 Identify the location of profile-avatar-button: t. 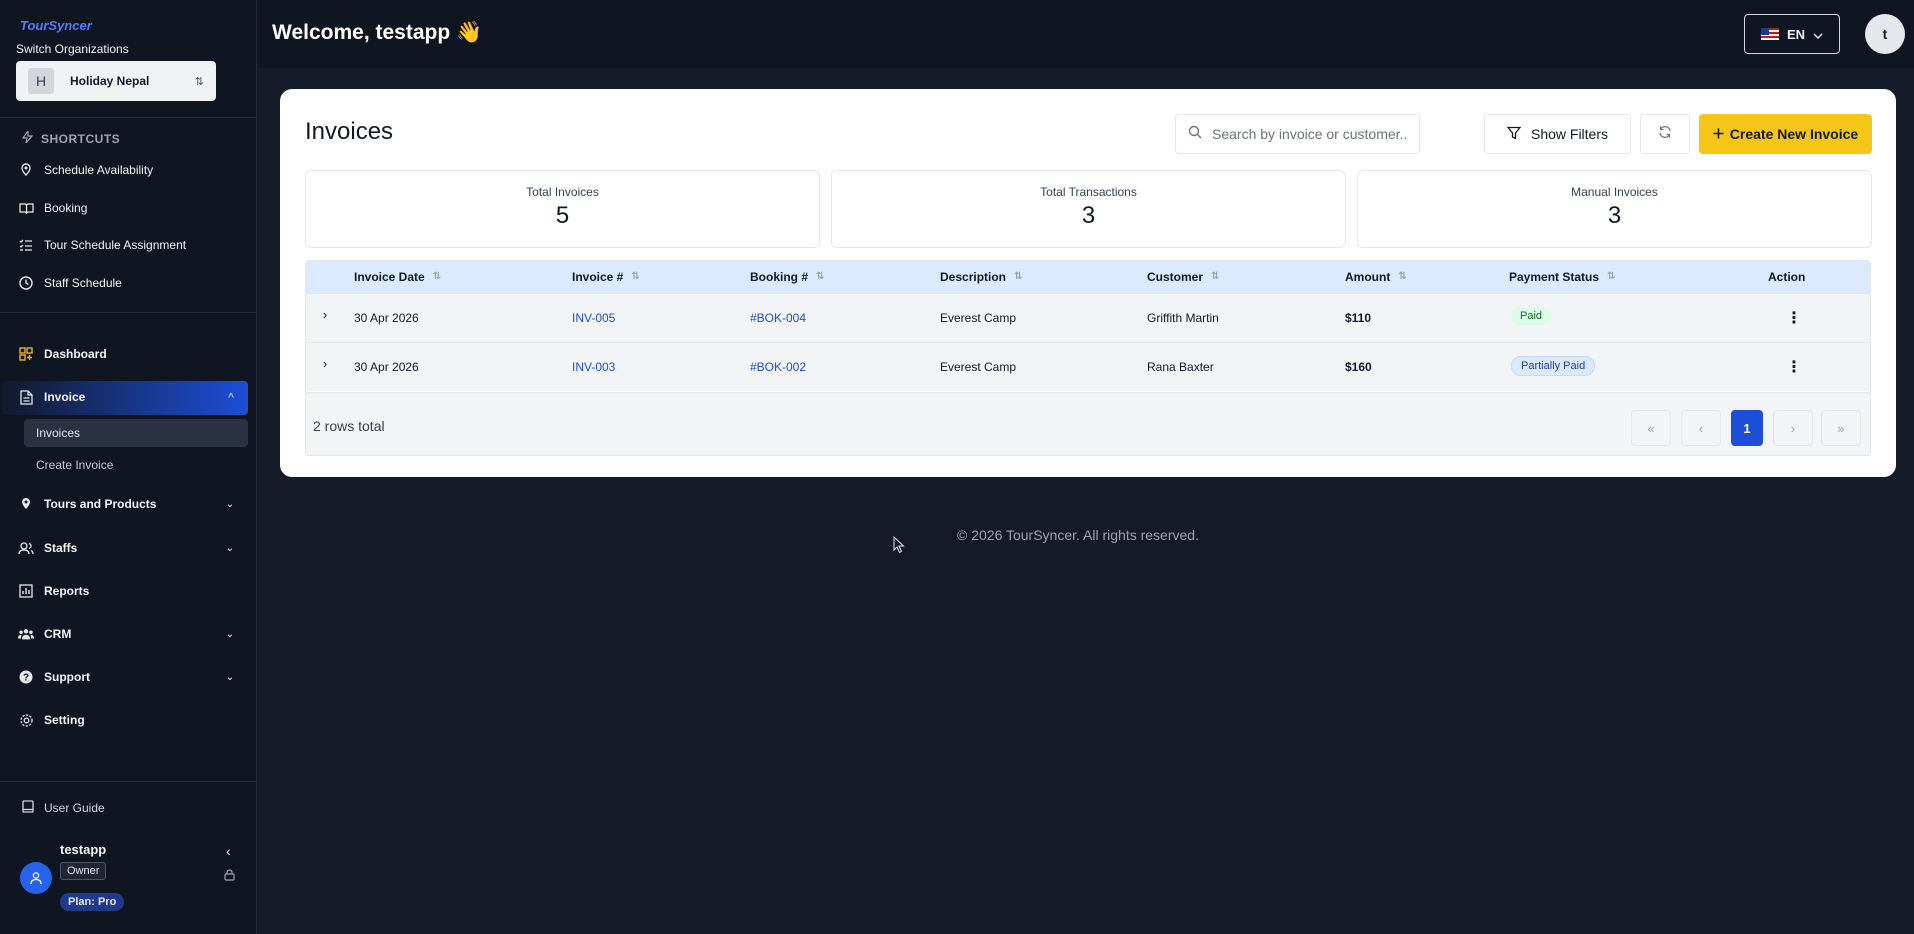
(1885, 34).